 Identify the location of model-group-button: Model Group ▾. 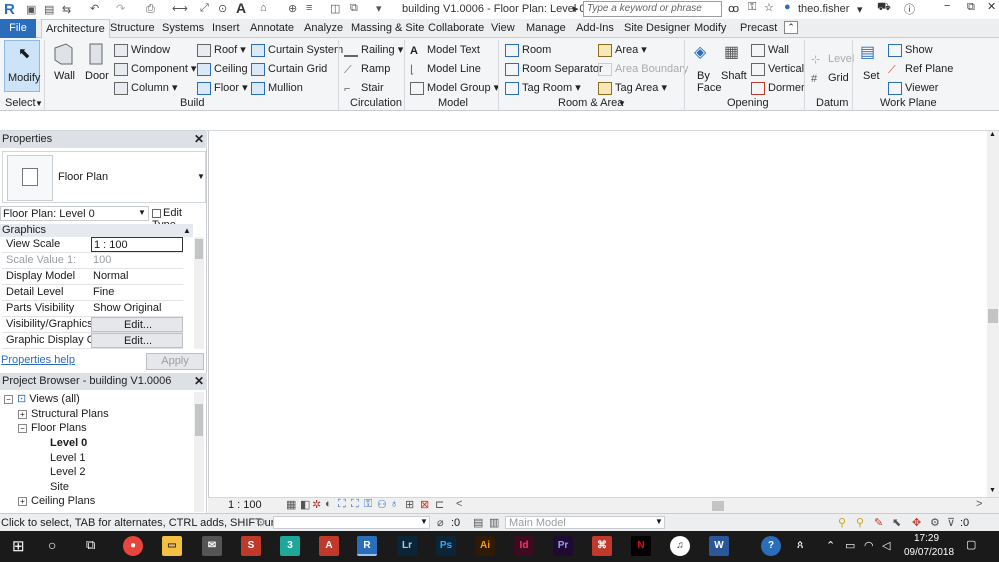
(454, 88).